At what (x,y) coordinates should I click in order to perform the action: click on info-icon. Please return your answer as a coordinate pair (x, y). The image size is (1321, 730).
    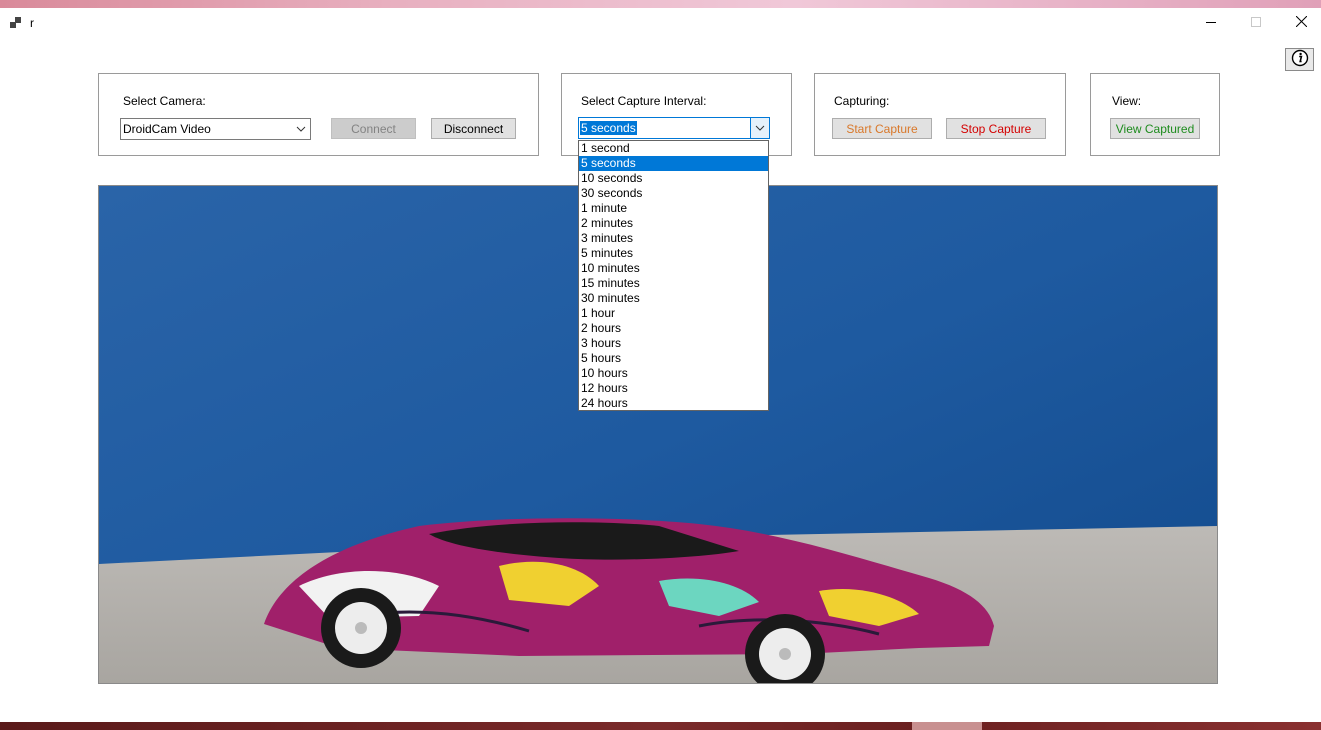
    Looking at the image, I should click on (1300, 59).